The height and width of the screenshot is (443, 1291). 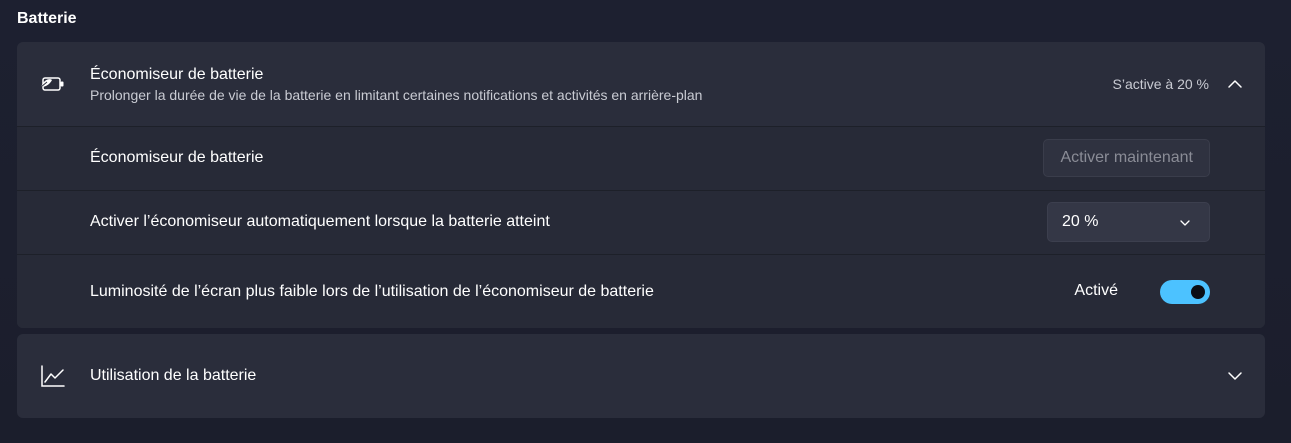 What do you see at coordinates (53, 84) in the screenshot?
I see `battery-saver-icon` at bounding box center [53, 84].